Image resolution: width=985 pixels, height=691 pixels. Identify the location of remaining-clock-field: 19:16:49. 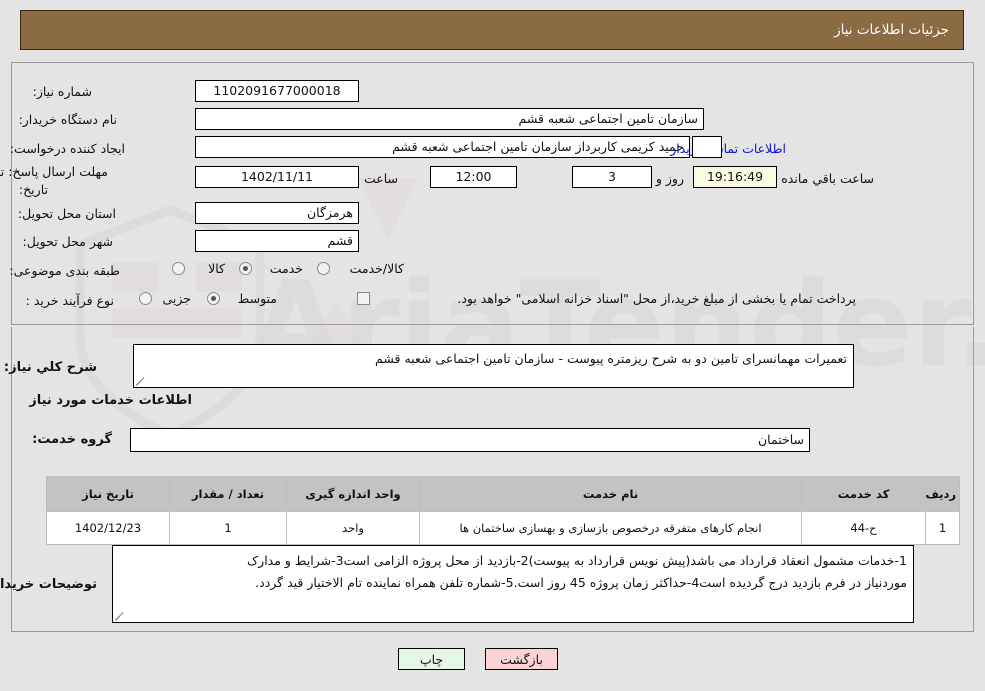
(735, 177).